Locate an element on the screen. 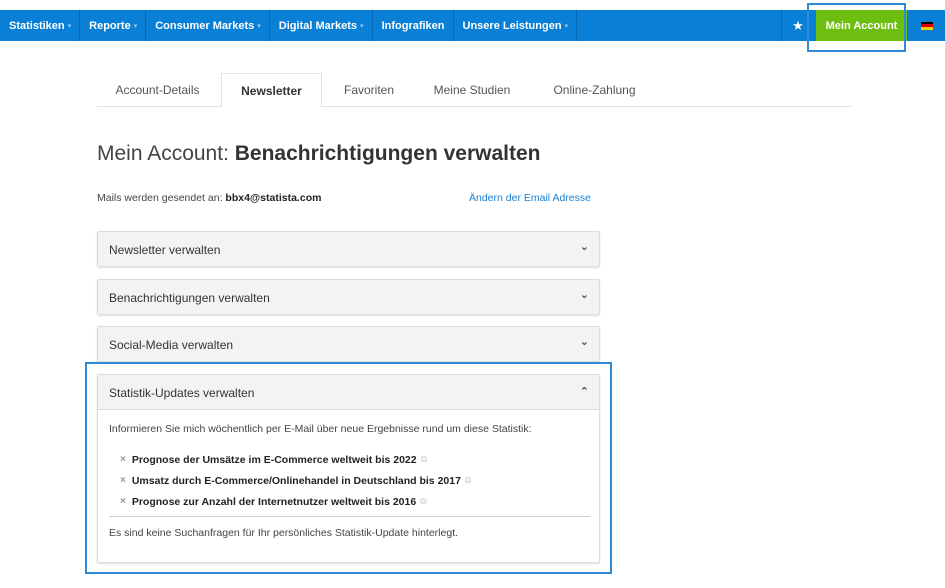  change-email-link: Ändern der Email Adresse is located at coordinates (530, 198).